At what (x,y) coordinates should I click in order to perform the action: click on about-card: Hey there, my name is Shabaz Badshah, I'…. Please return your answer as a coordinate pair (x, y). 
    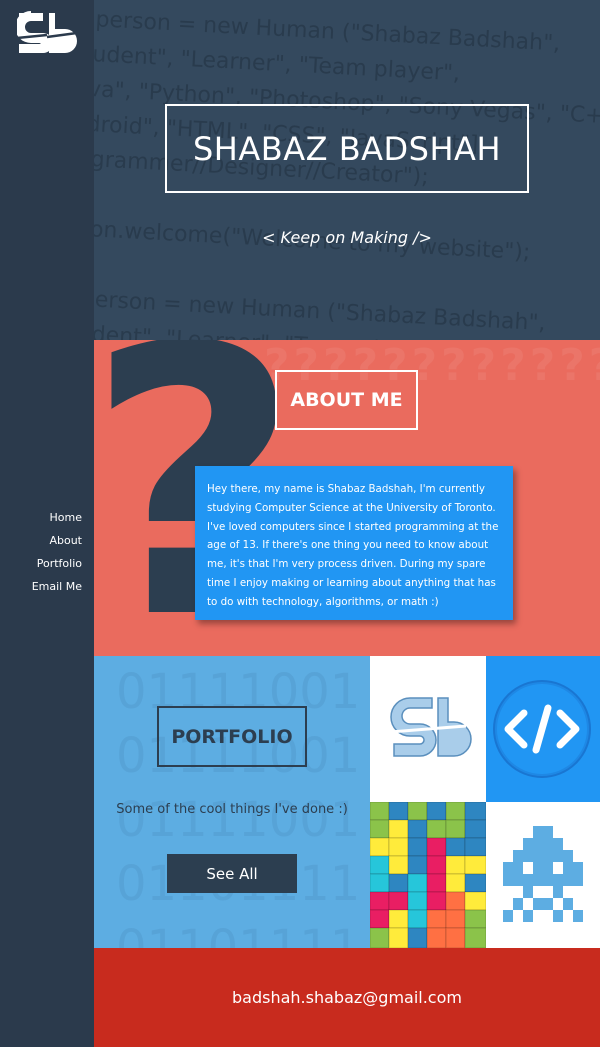
    Looking at the image, I should click on (354, 543).